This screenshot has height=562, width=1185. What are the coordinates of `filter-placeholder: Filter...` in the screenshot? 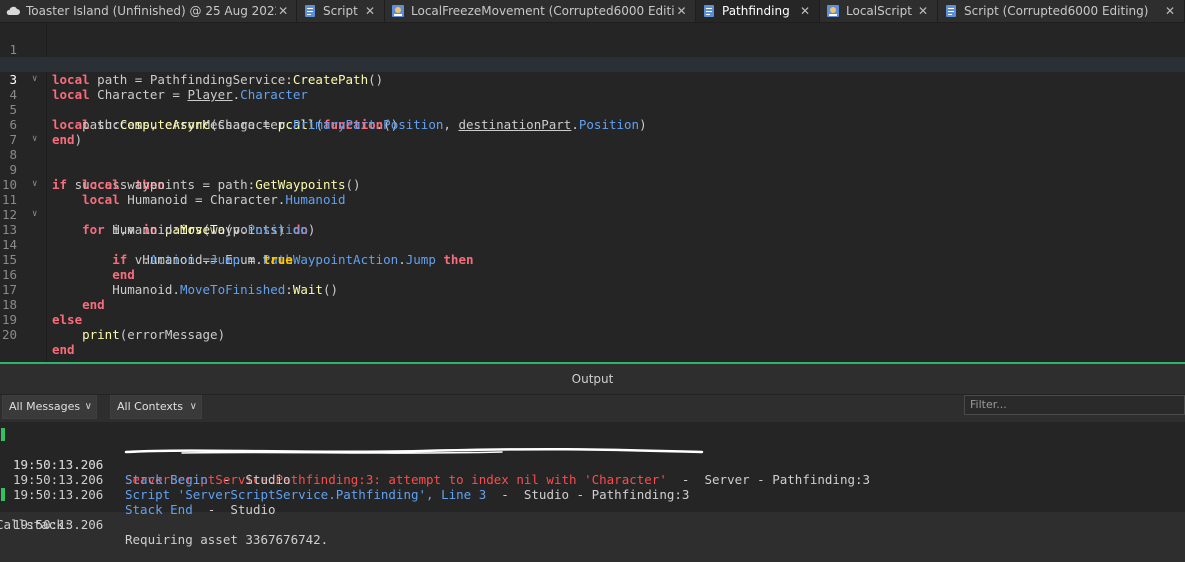 It's located at (988, 404).